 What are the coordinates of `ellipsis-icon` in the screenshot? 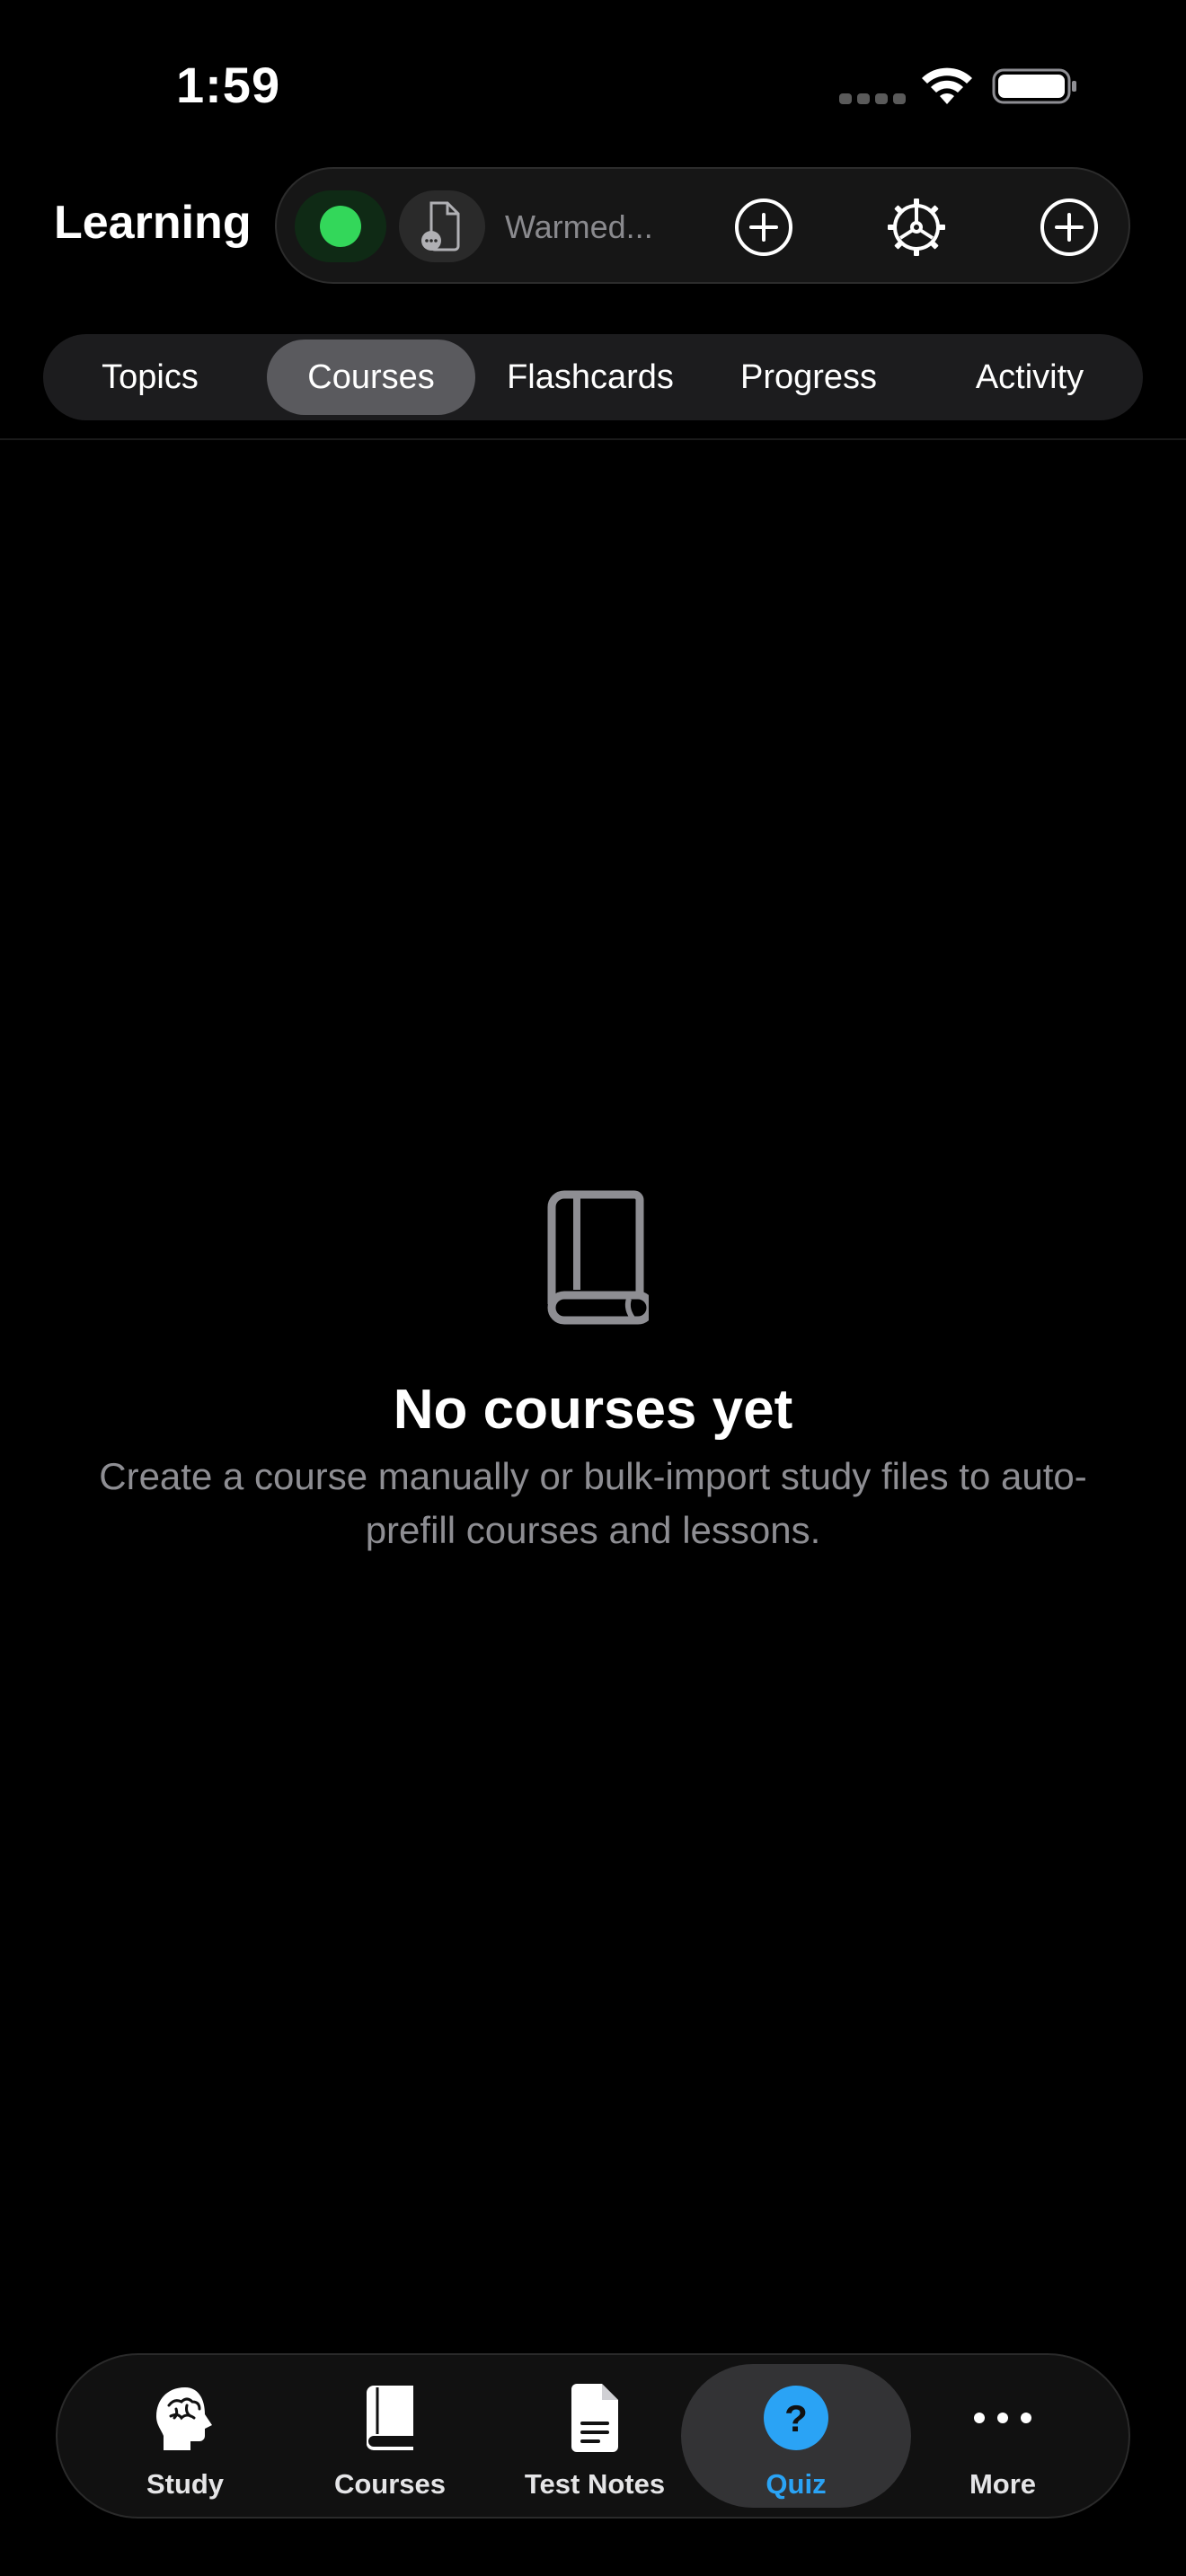 It's located at (1002, 2418).